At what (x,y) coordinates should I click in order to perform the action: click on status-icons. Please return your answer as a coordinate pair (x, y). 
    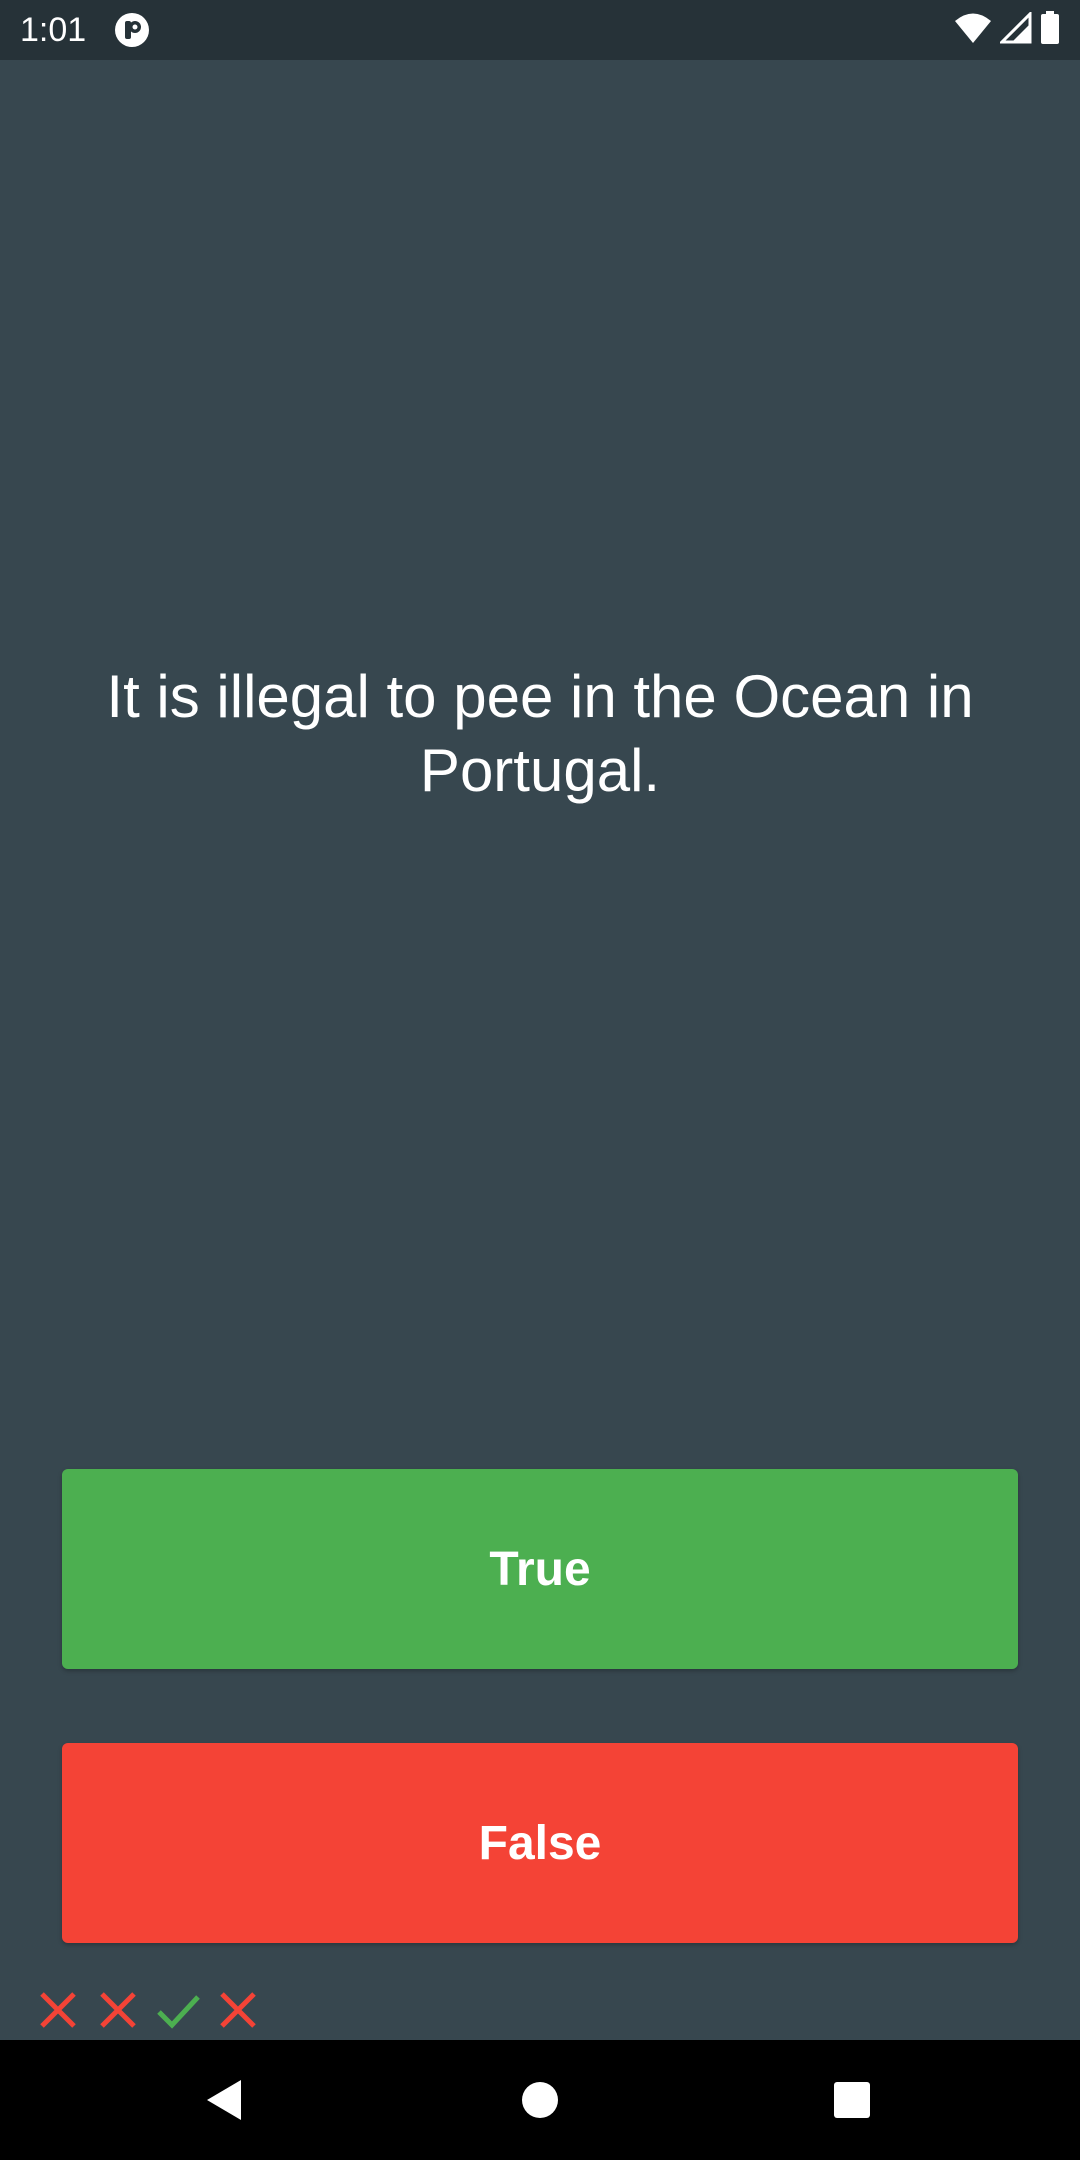
    Looking at the image, I should click on (1007, 29).